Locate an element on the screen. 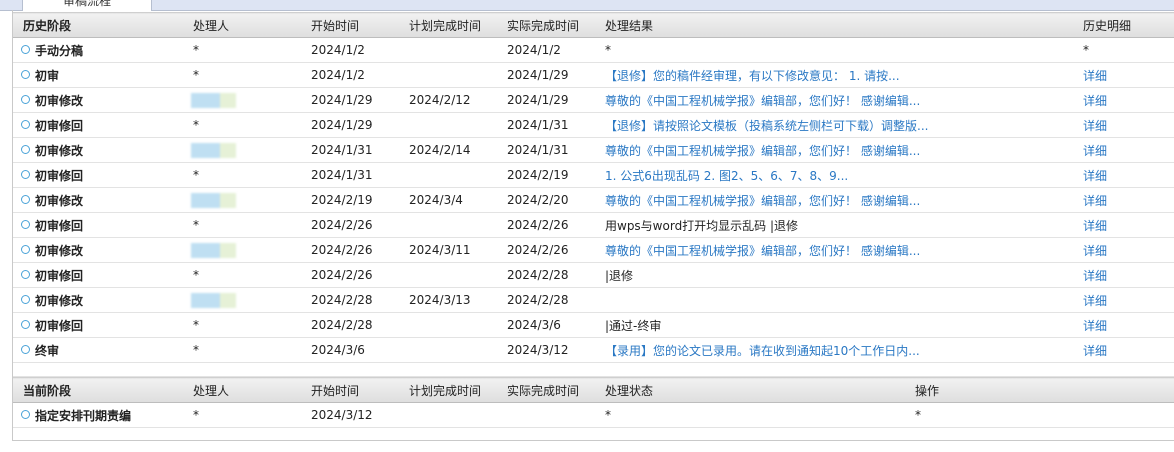 Image resolution: width=1174 pixels, height=452 pixels. col-header-planned-time: 计划完成时间 is located at coordinates (448, 25).